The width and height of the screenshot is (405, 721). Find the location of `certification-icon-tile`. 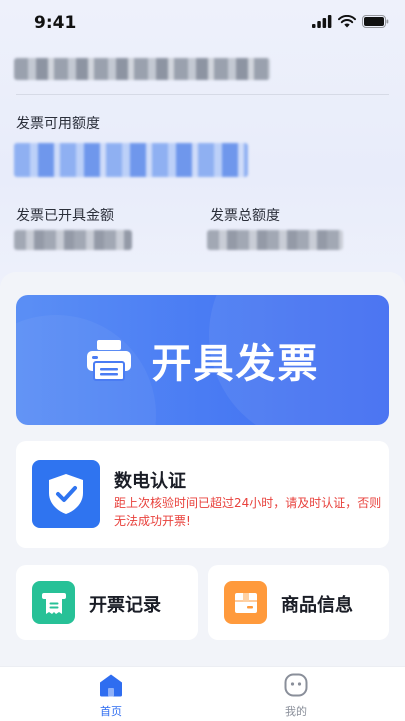

certification-icon-tile is located at coordinates (66, 494).